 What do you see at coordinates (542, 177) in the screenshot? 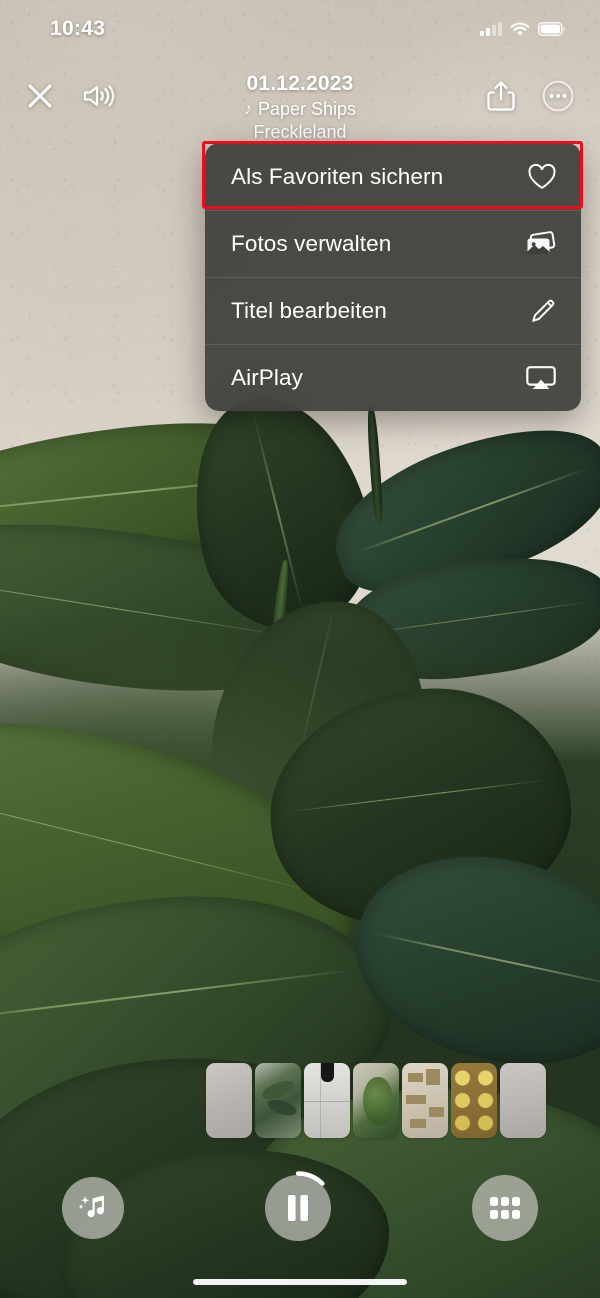
I see `heart-icon` at bounding box center [542, 177].